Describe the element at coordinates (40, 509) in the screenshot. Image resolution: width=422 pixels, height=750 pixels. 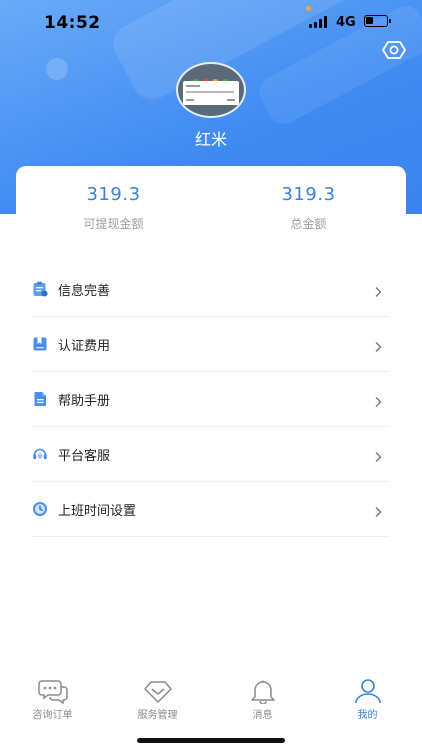
I see `clock-icon` at that location.